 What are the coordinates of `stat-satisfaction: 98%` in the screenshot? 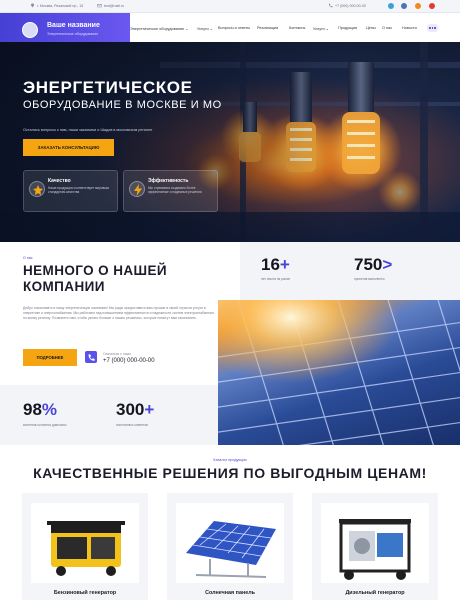 It's located at (40, 409).